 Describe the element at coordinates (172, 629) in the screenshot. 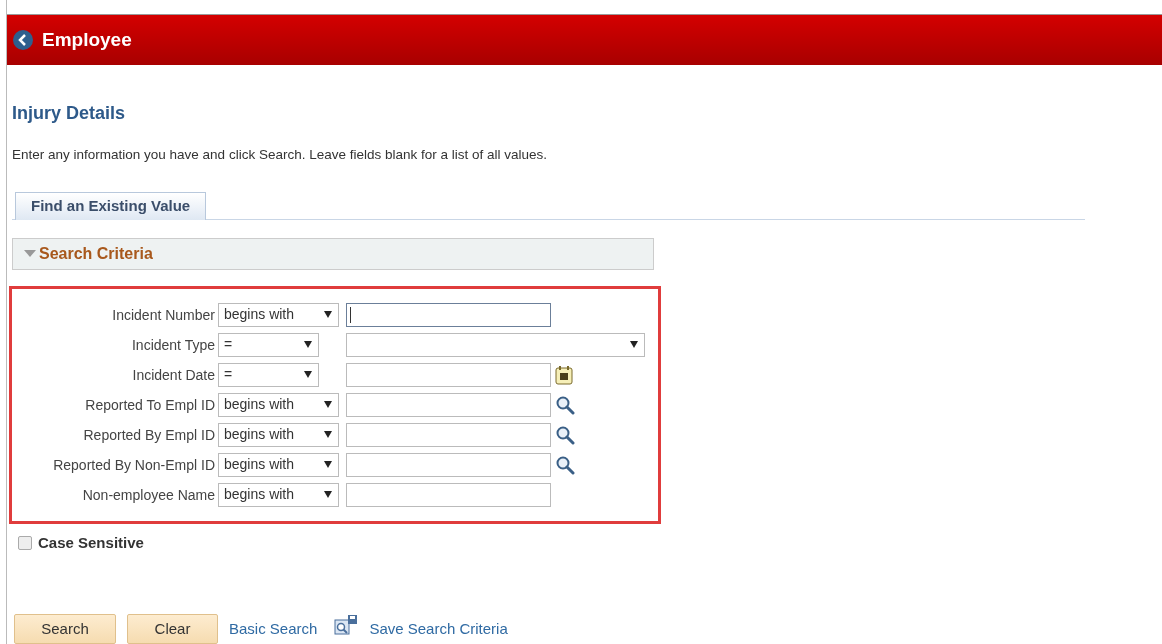

I see `action-button: Clear` at that location.